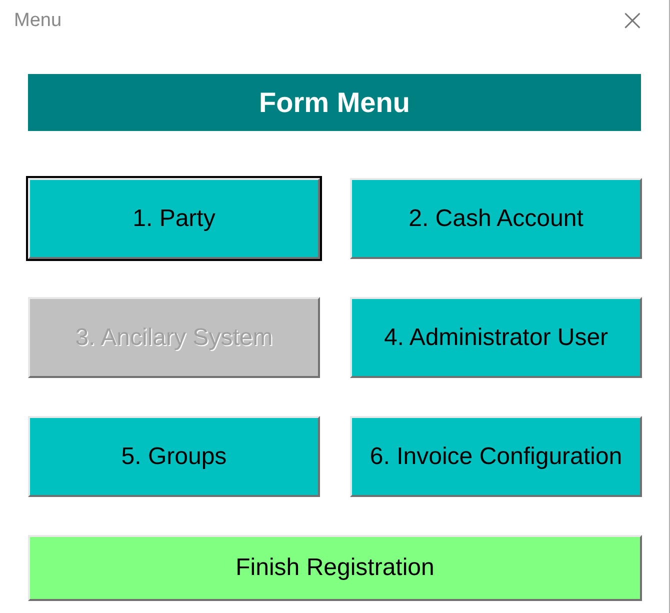 The width and height of the screenshot is (670, 613). I want to click on menu-button: 6. Invoice Configuration, so click(496, 456).